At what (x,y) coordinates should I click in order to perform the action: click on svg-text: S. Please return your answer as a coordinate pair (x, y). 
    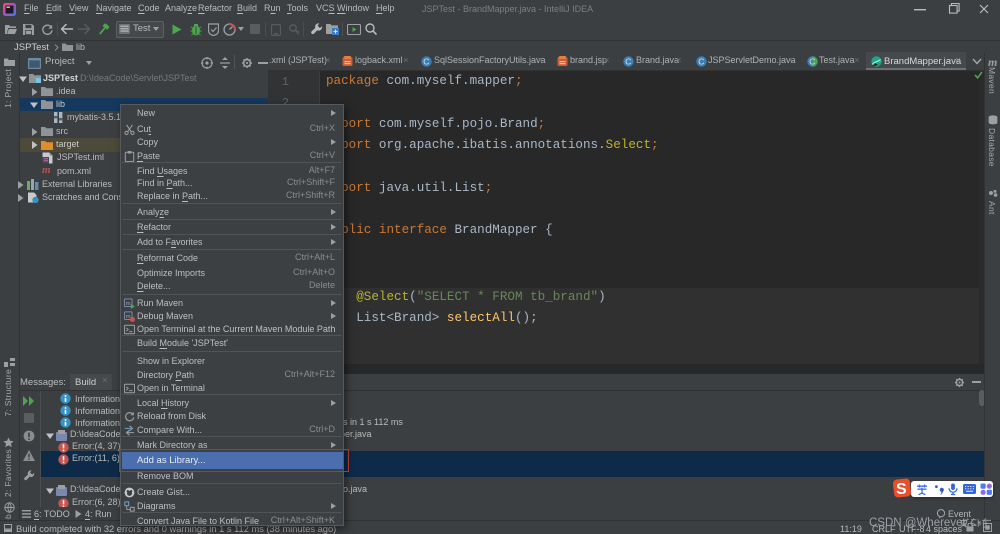
    Looking at the image, I should click on (901, 489).